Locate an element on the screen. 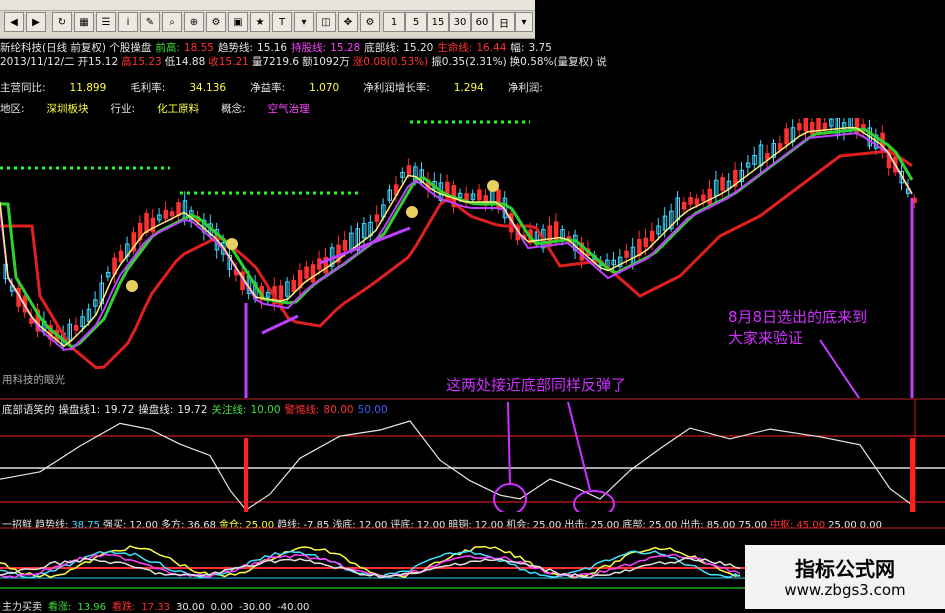 The width and height of the screenshot is (945, 613). legend-item: 换0.58%(量复权) is located at coordinates (551, 62).